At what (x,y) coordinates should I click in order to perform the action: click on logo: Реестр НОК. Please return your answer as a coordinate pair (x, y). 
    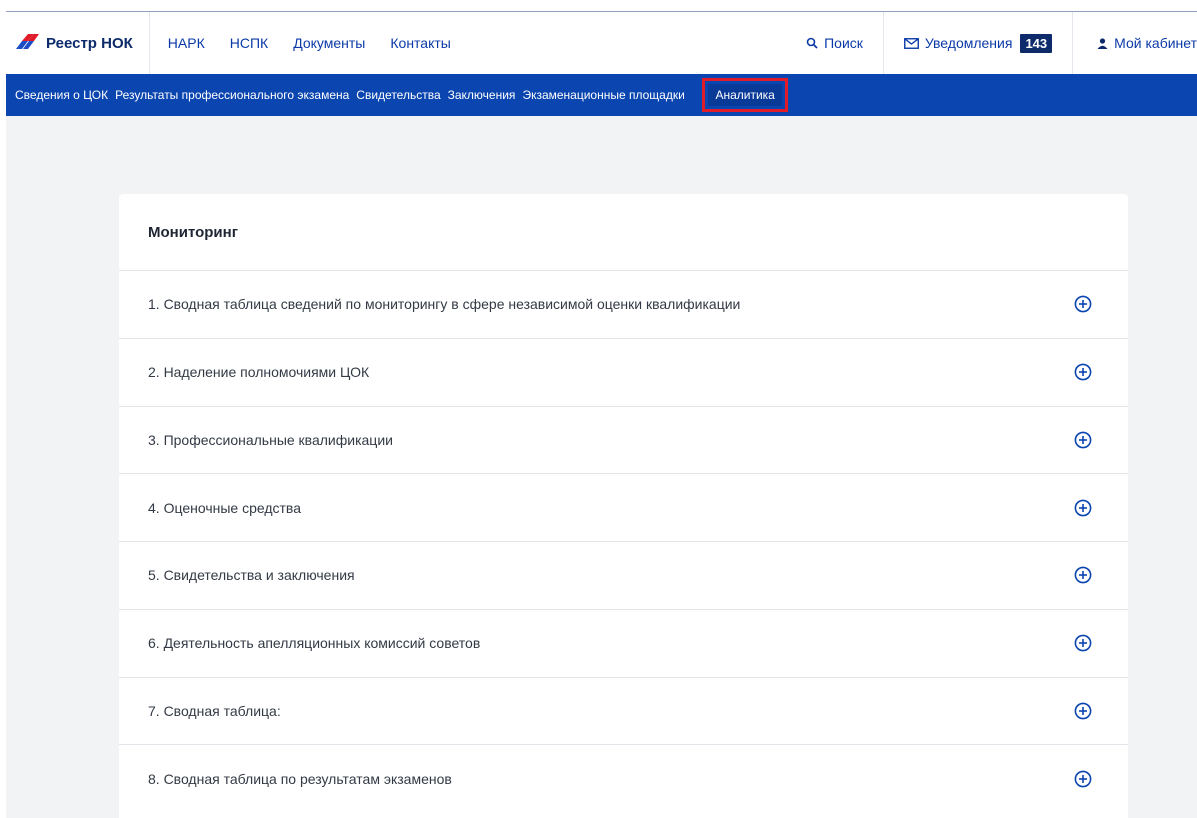
    Looking at the image, I should click on (78, 43).